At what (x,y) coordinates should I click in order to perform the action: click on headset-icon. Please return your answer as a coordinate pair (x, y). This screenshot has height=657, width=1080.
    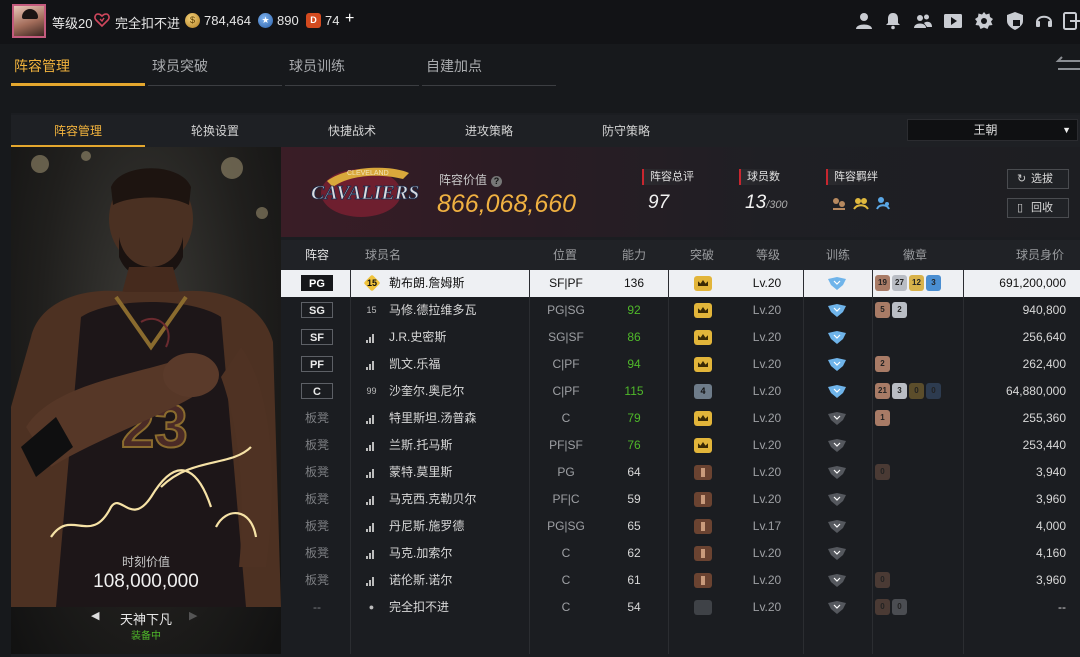
    Looking at the image, I should click on (1044, 21).